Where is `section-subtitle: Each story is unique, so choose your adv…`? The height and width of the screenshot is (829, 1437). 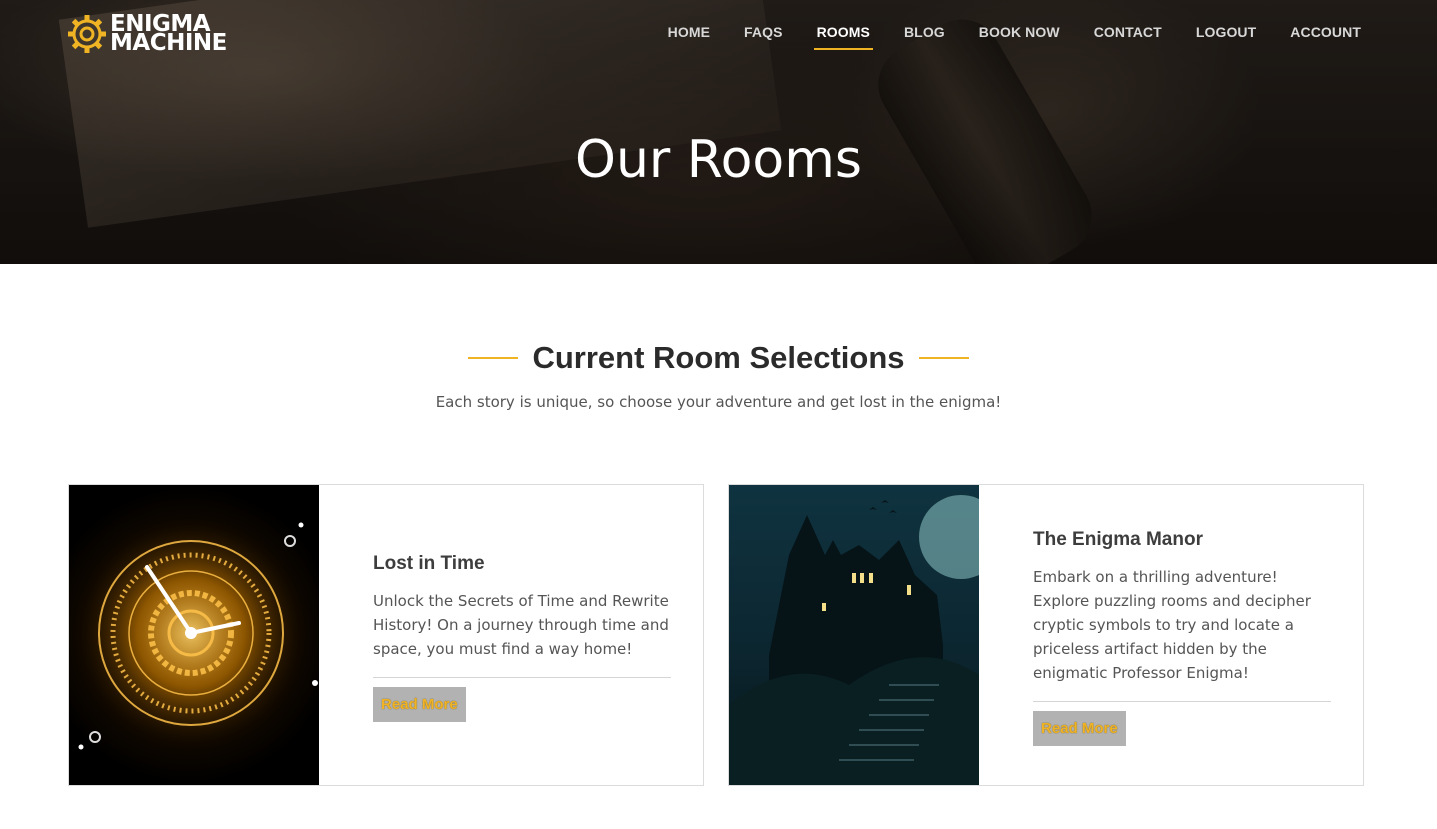
section-subtitle: Each story is unique, so choose your adv… is located at coordinates (718, 402).